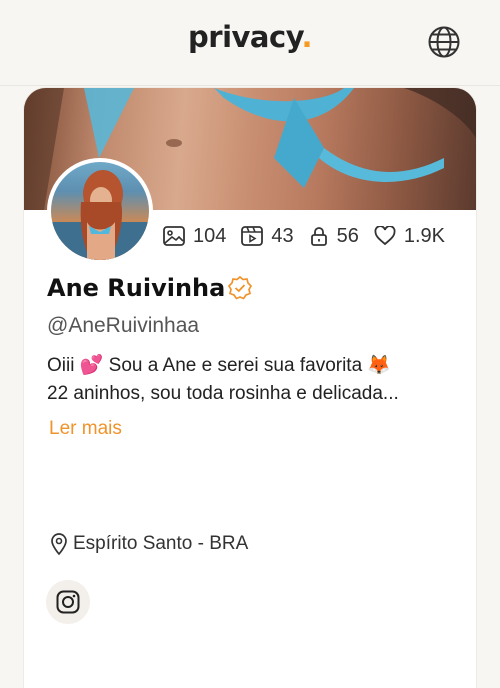  I want to click on top-bar: privacy., so click(250, 43).